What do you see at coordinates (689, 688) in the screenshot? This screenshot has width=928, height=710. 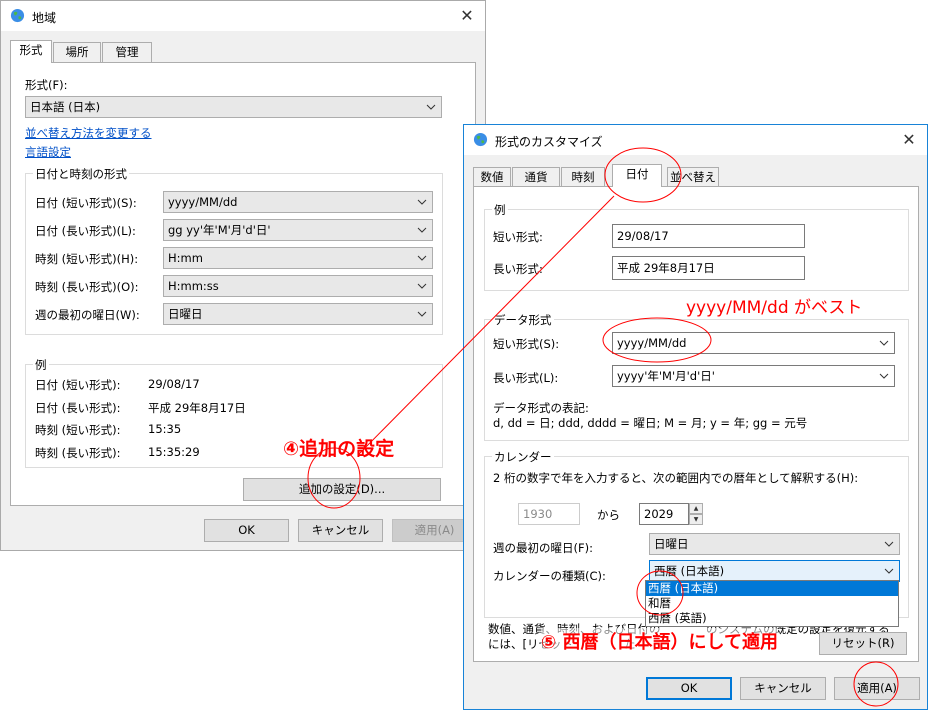 I see `customize-ok-button: OK` at bounding box center [689, 688].